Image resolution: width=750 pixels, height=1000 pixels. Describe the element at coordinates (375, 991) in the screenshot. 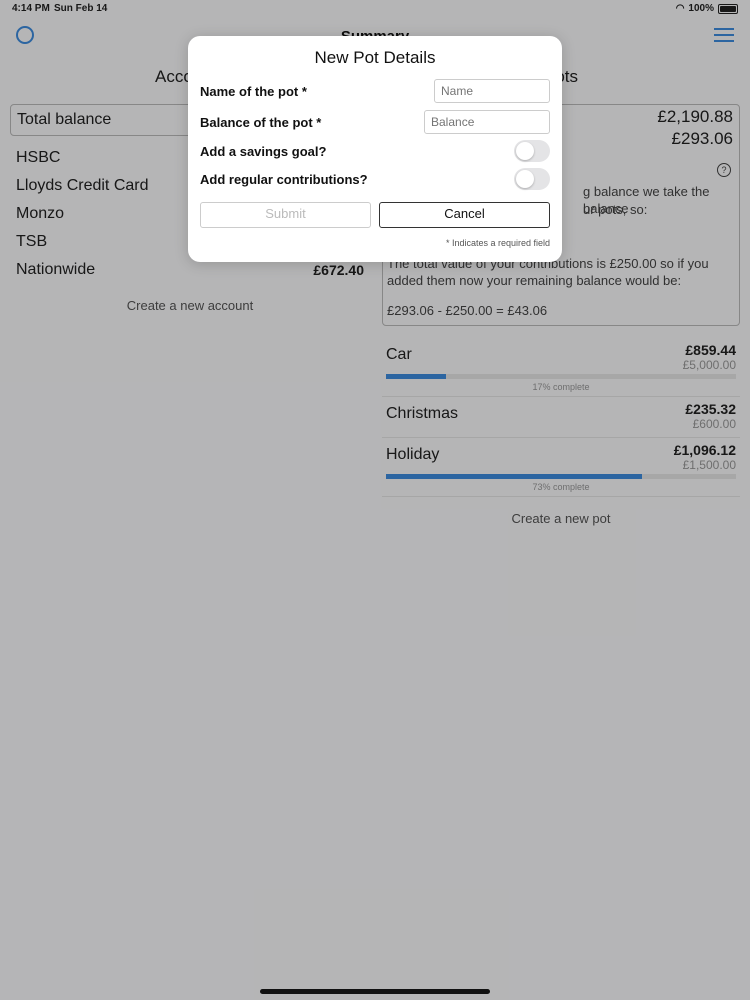

I see `home-indicator` at that location.